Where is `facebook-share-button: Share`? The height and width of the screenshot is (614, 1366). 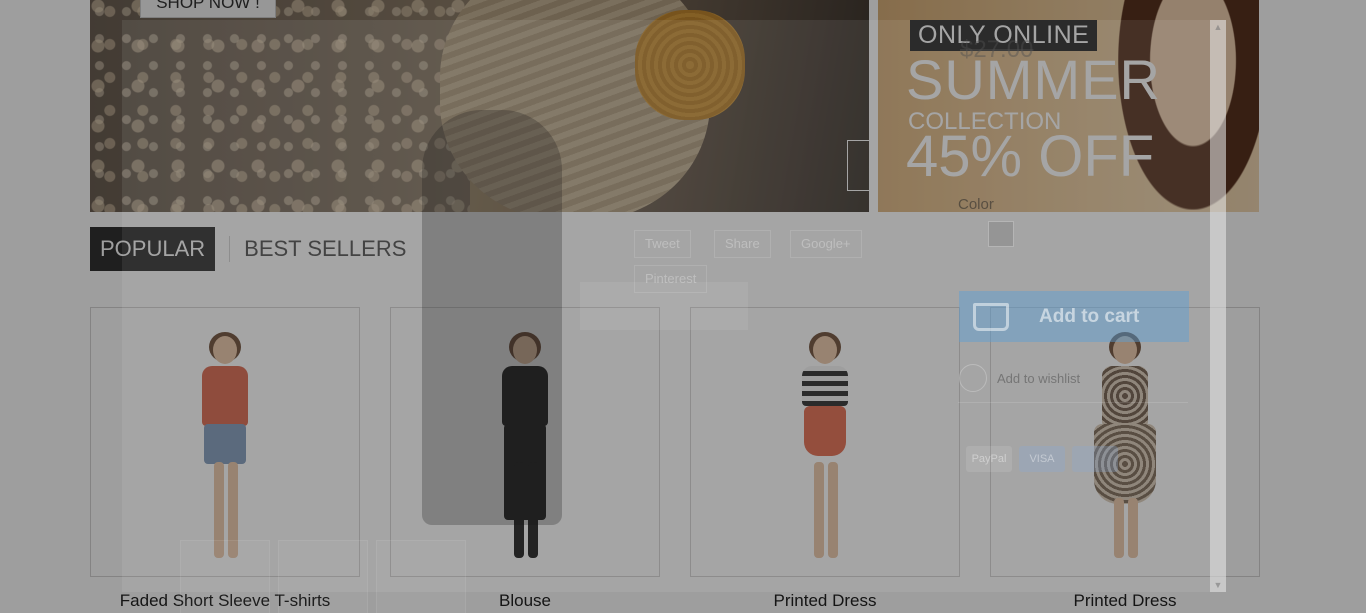
facebook-share-button: Share is located at coordinates (742, 244).